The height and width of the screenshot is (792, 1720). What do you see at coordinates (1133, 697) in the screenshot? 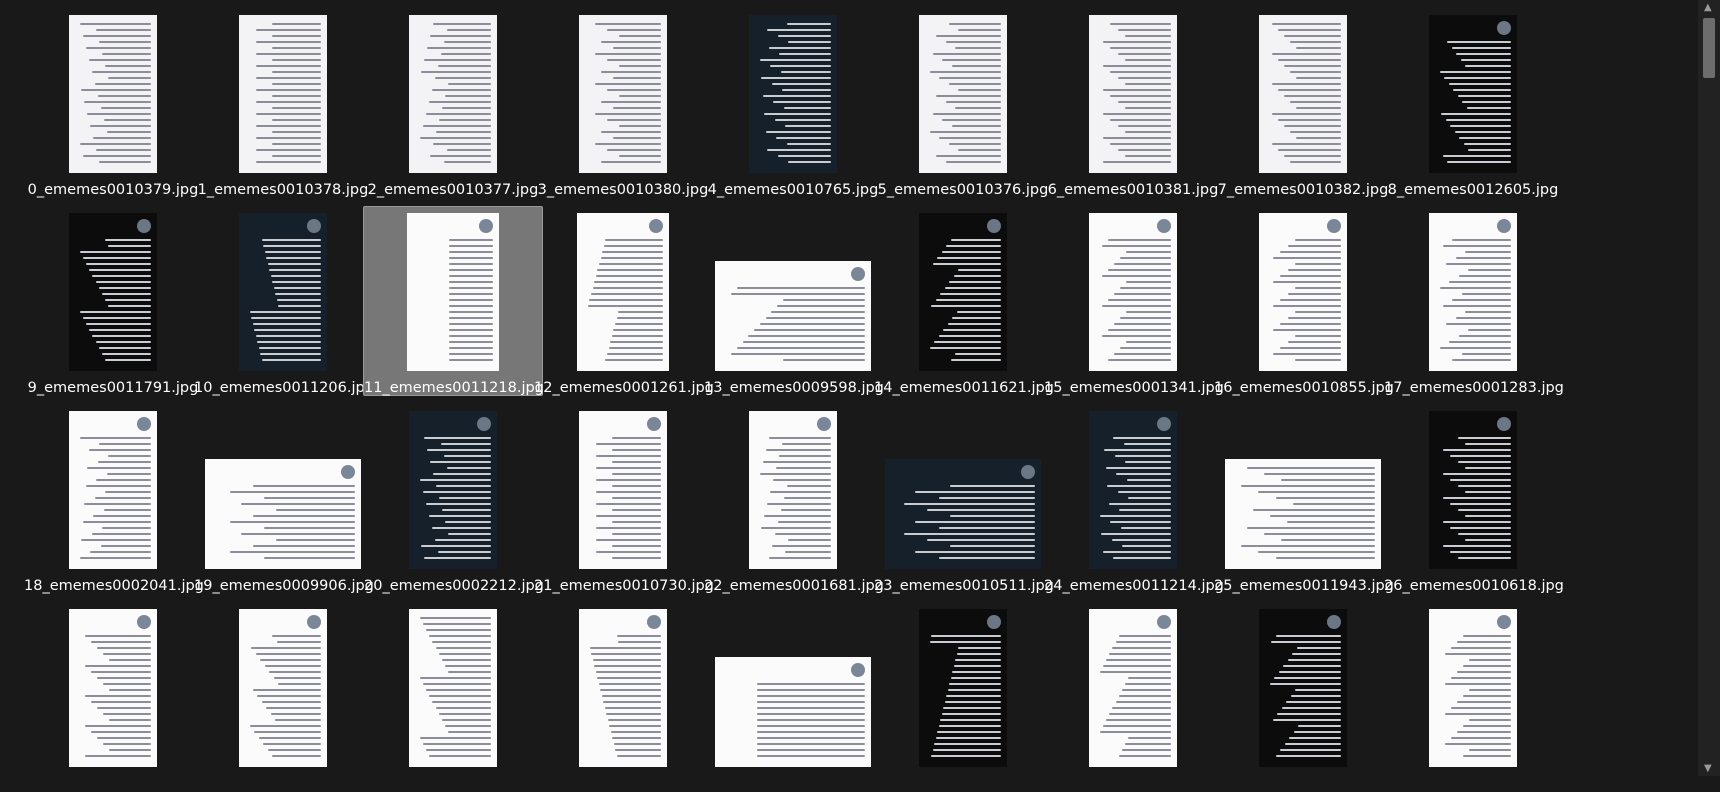
I see `file-tile: 33_ememes.jpg` at bounding box center [1133, 697].